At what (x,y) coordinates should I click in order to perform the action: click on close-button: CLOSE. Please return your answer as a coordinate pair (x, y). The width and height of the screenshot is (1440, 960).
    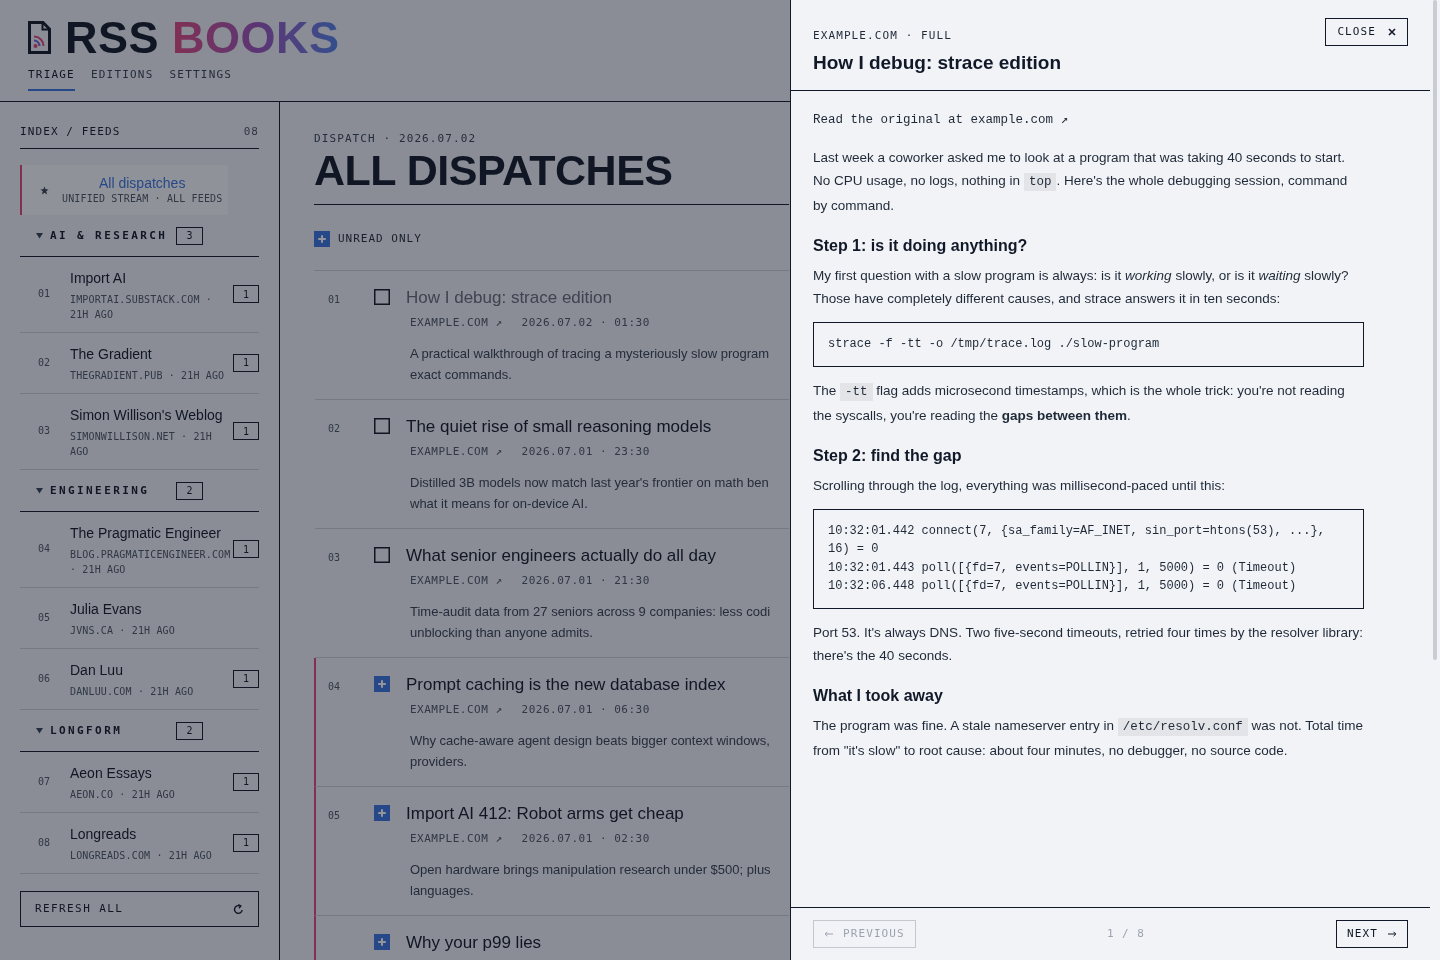
    Looking at the image, I should click on (1366, 32).